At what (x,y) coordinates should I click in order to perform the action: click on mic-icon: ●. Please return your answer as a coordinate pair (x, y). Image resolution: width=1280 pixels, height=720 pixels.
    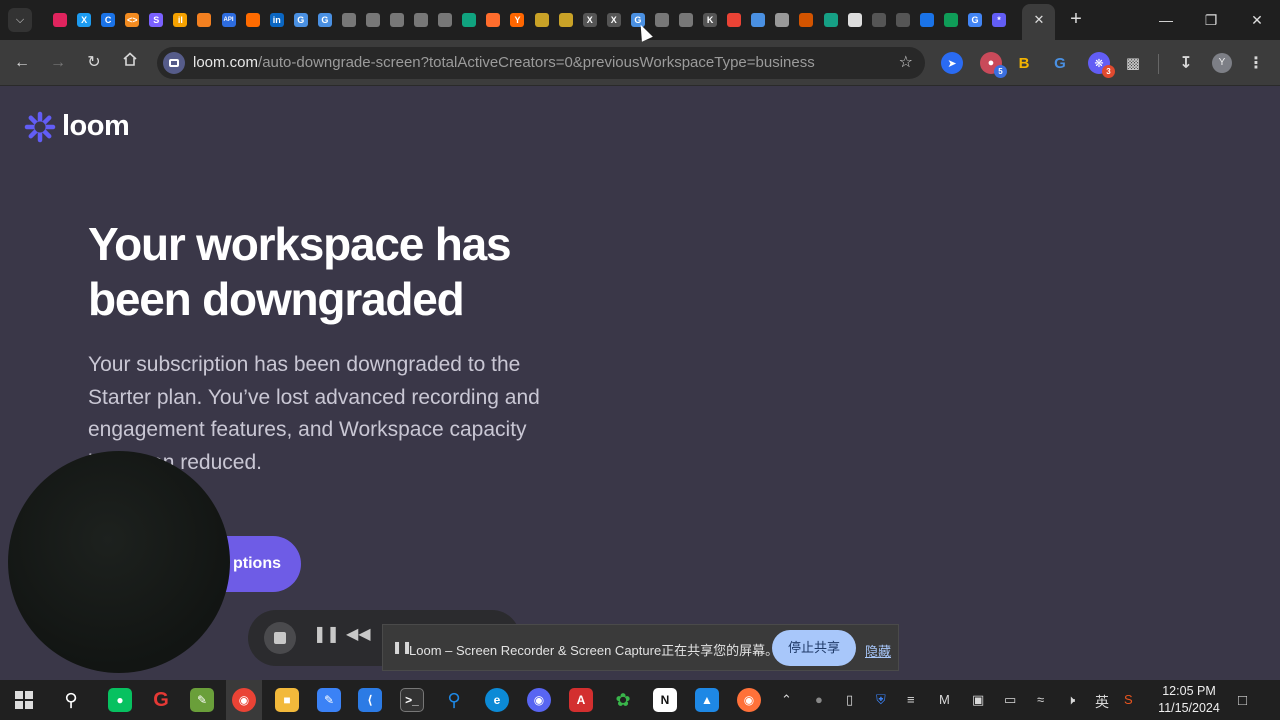
    Looking at the image, I should click on (819, 699).